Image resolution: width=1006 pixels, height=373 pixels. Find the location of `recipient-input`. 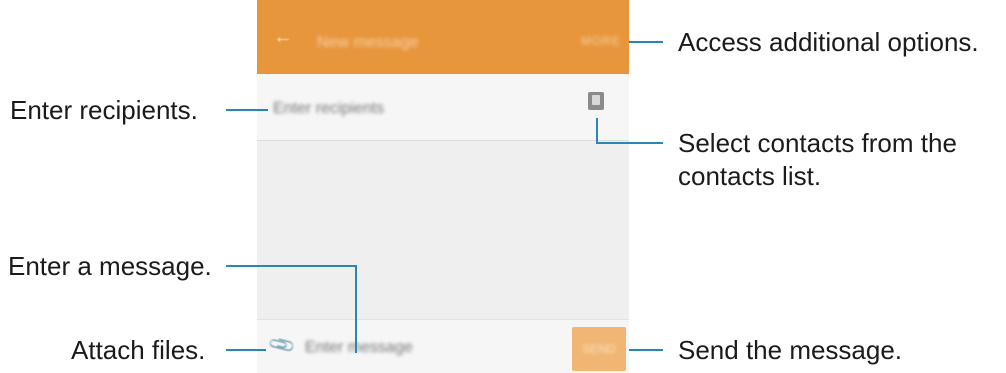

recipient-input is located at coordinates (403, 109).